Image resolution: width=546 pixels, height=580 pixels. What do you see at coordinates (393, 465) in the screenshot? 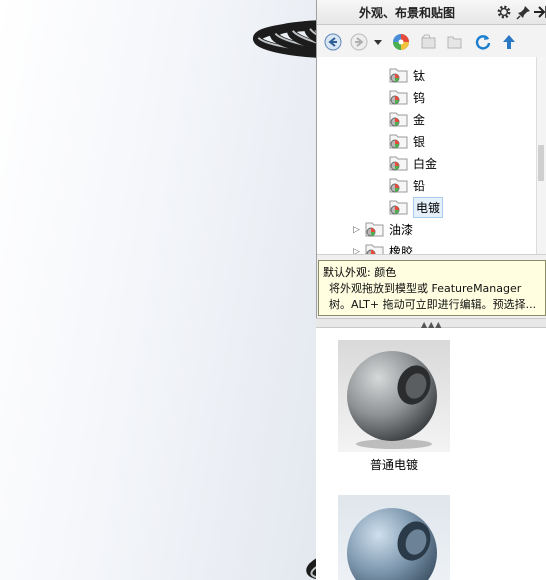
I see `swatch-plating-caption: 普通电镀` at bounding box center [393, 465].